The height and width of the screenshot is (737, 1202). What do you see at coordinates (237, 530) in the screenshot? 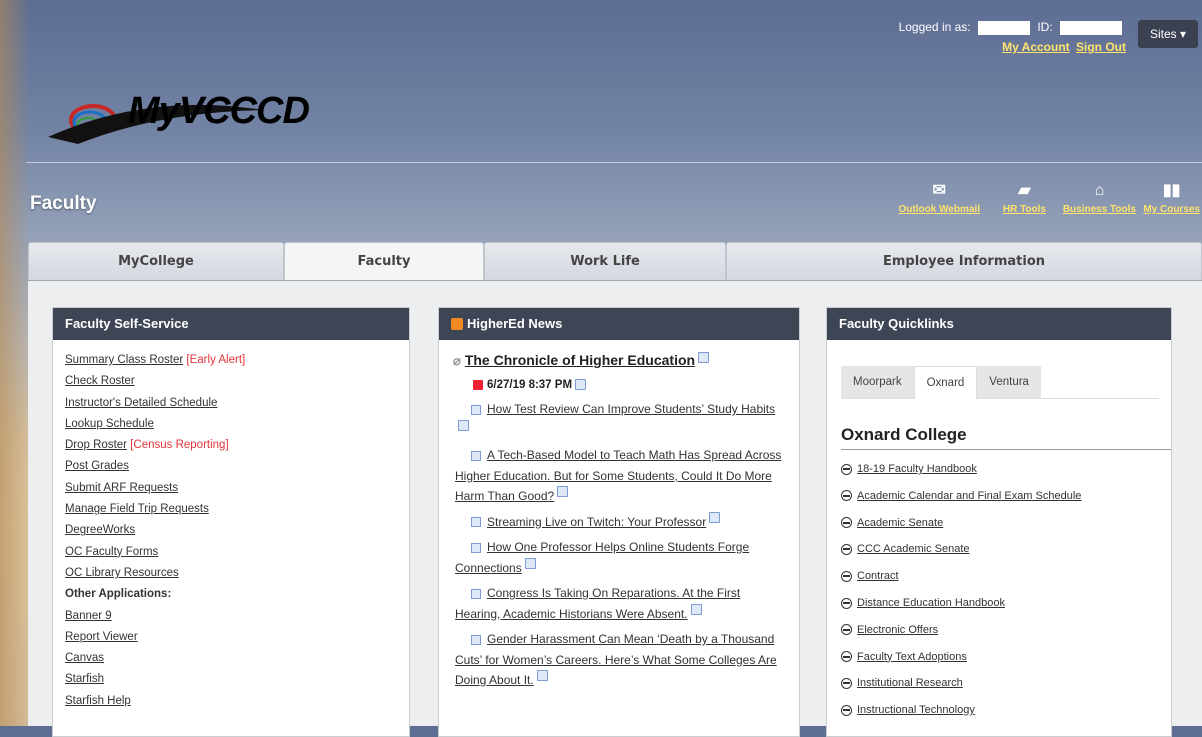
I see `self-service-item: DegreeWorks` at bounding box center [237, 530].